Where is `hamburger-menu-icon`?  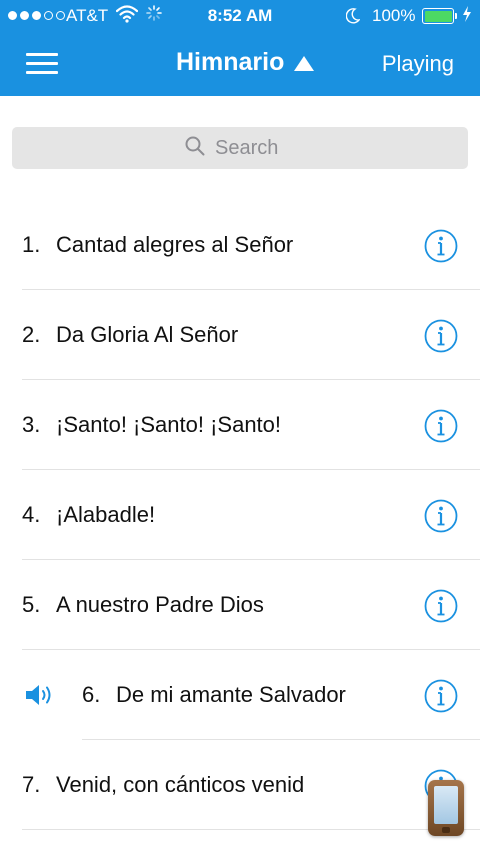 hamburger-menu-icon is located at coordinates (43, 64).